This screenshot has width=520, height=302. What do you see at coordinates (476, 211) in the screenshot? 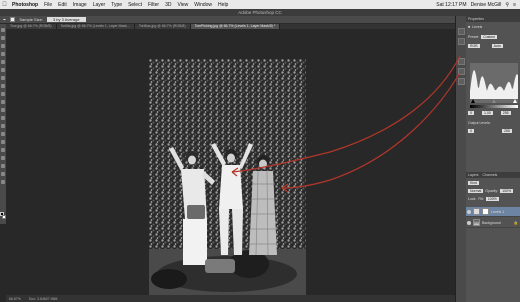
I see `levels-adjustment-thumb` at bounding box center [476, 211].